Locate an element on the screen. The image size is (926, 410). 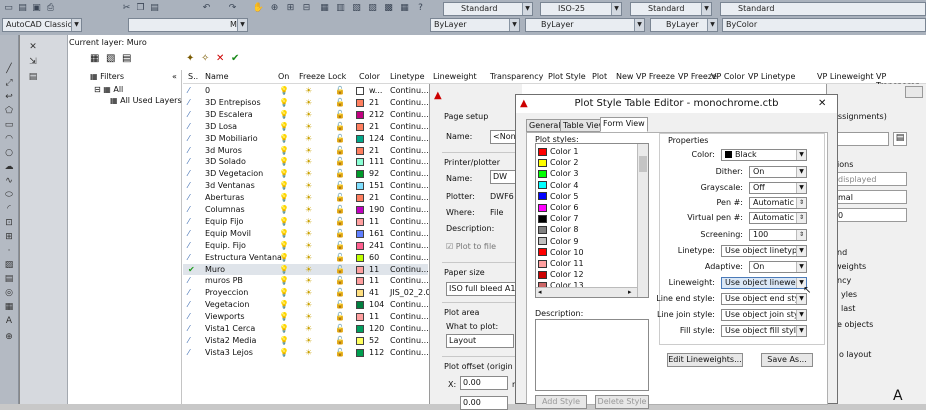
layer-name: Equip. Fijo is located at coordinates (225, 245).